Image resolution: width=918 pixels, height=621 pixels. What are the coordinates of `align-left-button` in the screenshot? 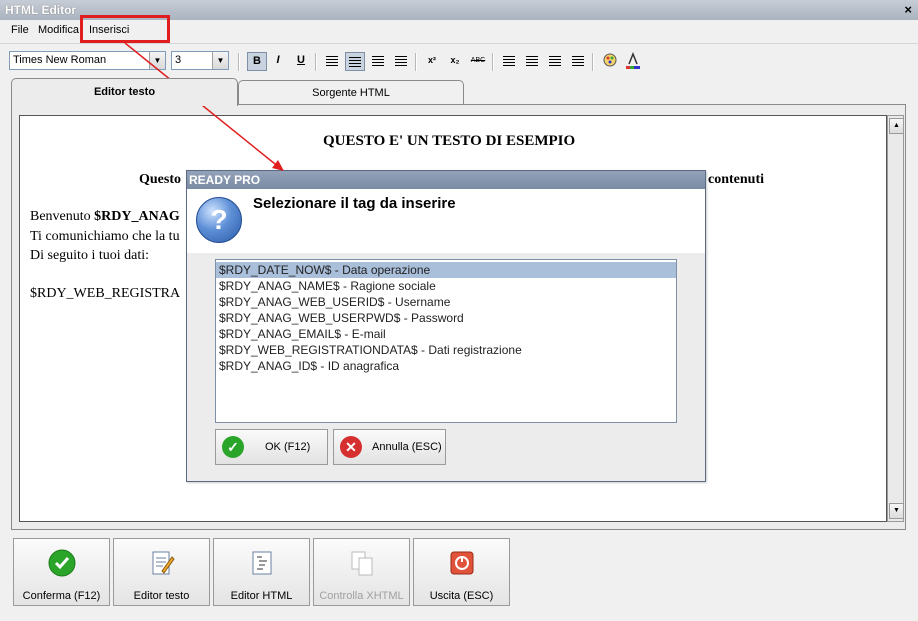 It's located at (332, 61).